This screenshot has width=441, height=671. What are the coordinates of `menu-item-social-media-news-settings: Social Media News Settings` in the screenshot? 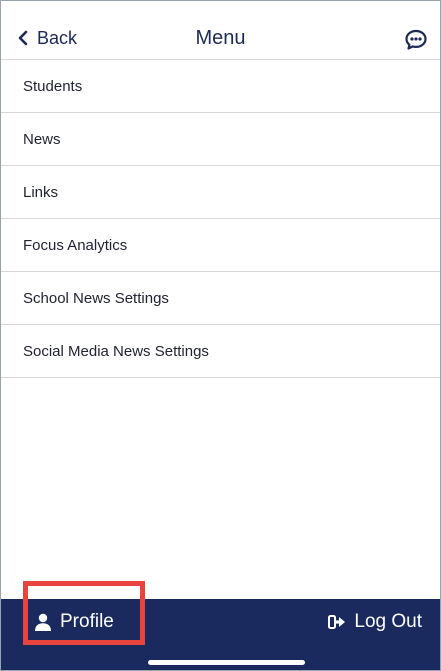 It's located at (220, 351).